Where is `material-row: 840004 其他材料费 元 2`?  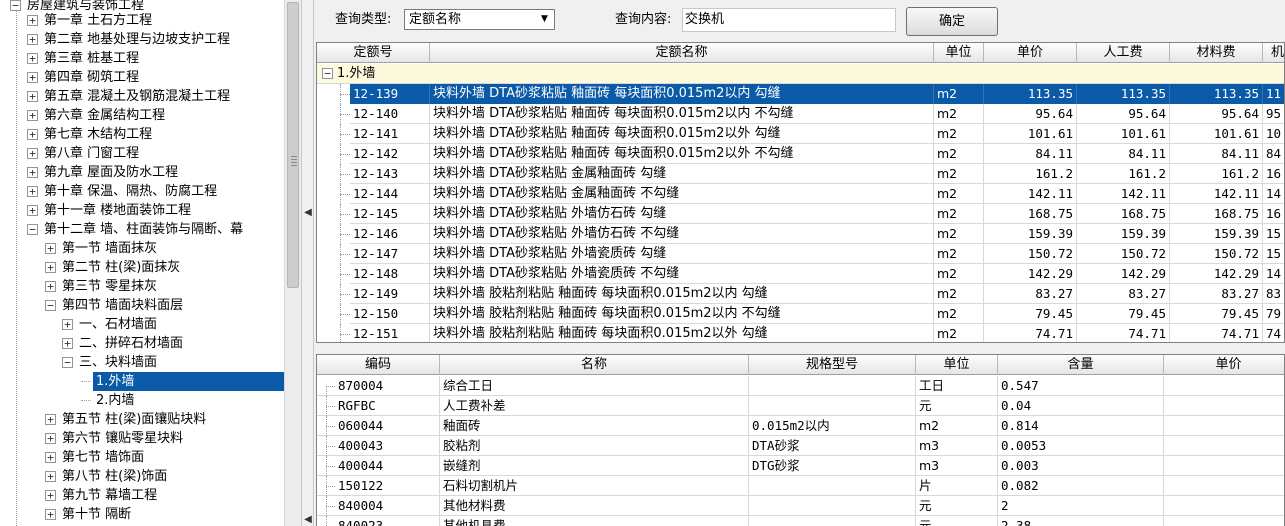
material-row: 840004 其他材料费 元 2 is located at coordinates (800, 506).